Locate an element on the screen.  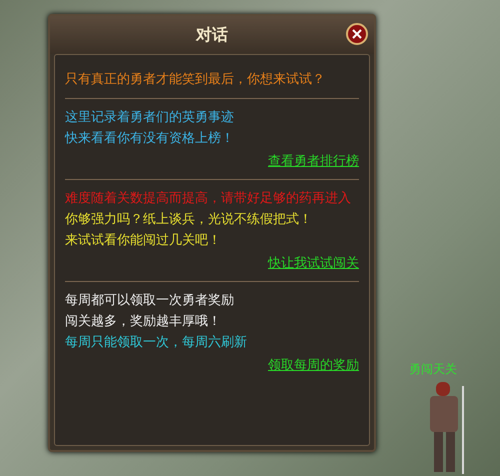
dialog-title: 对话 is located at coordinates (212, 35).